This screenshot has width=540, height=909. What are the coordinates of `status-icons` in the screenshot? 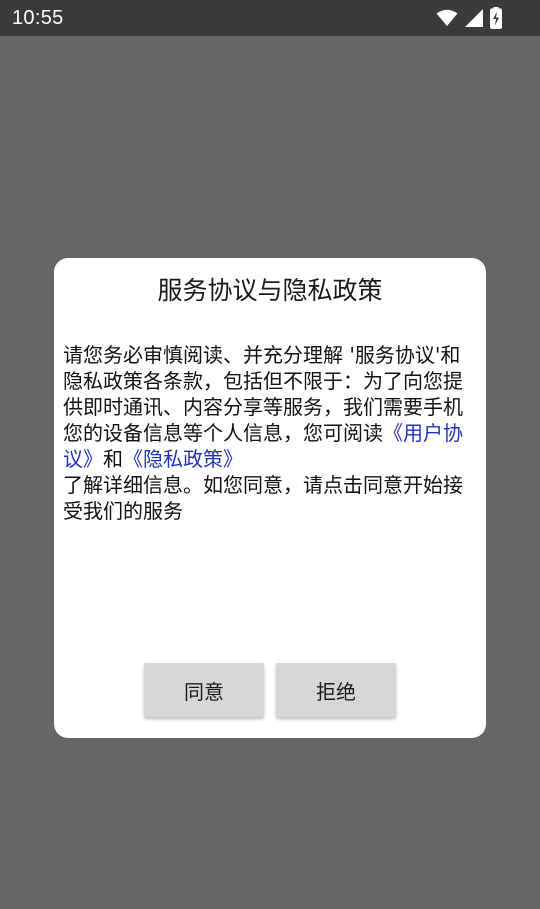 It's located at (469, 18).